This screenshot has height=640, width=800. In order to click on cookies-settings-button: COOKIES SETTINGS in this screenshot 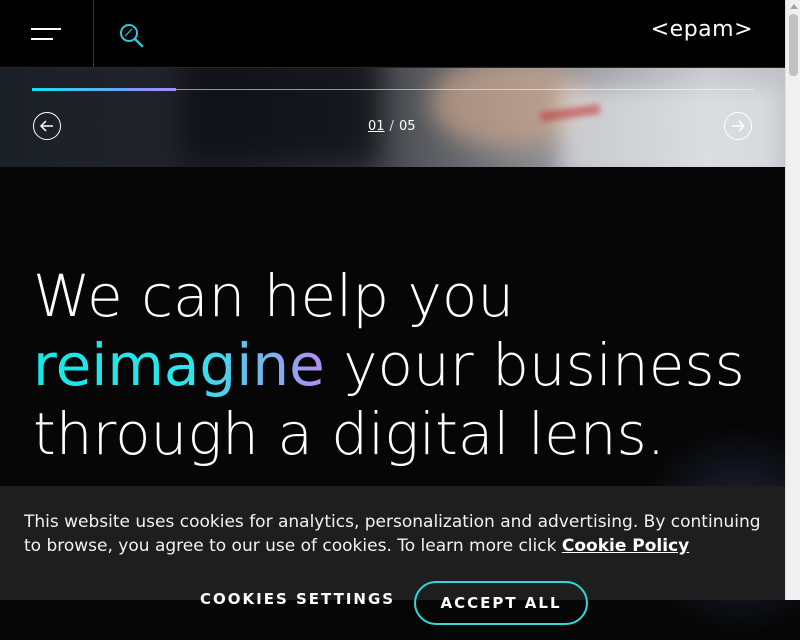, I will do `click(297, 599)`.